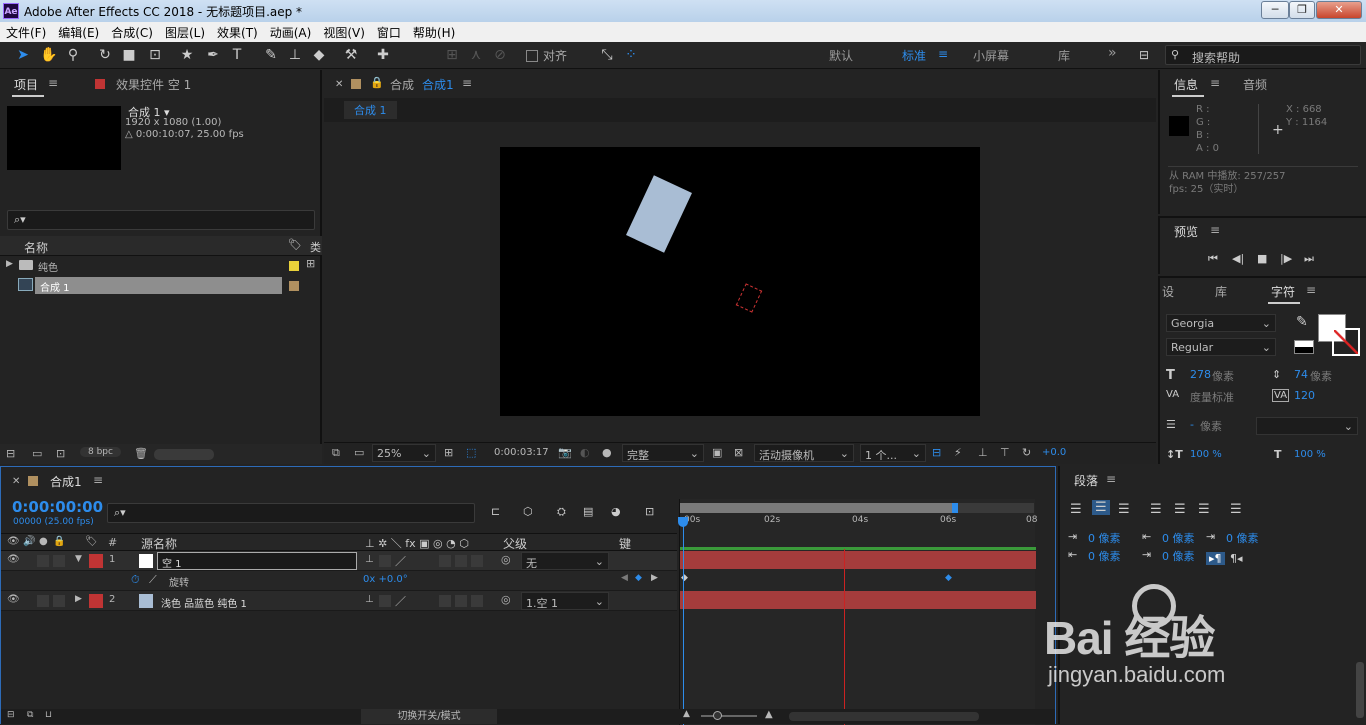 The height and width of the screenshot is (725, 1366). What do you see at coordinates (257, 561) in the screenshot?
I see `layer-name-field: 空 1` at bounding box center [257, 561].